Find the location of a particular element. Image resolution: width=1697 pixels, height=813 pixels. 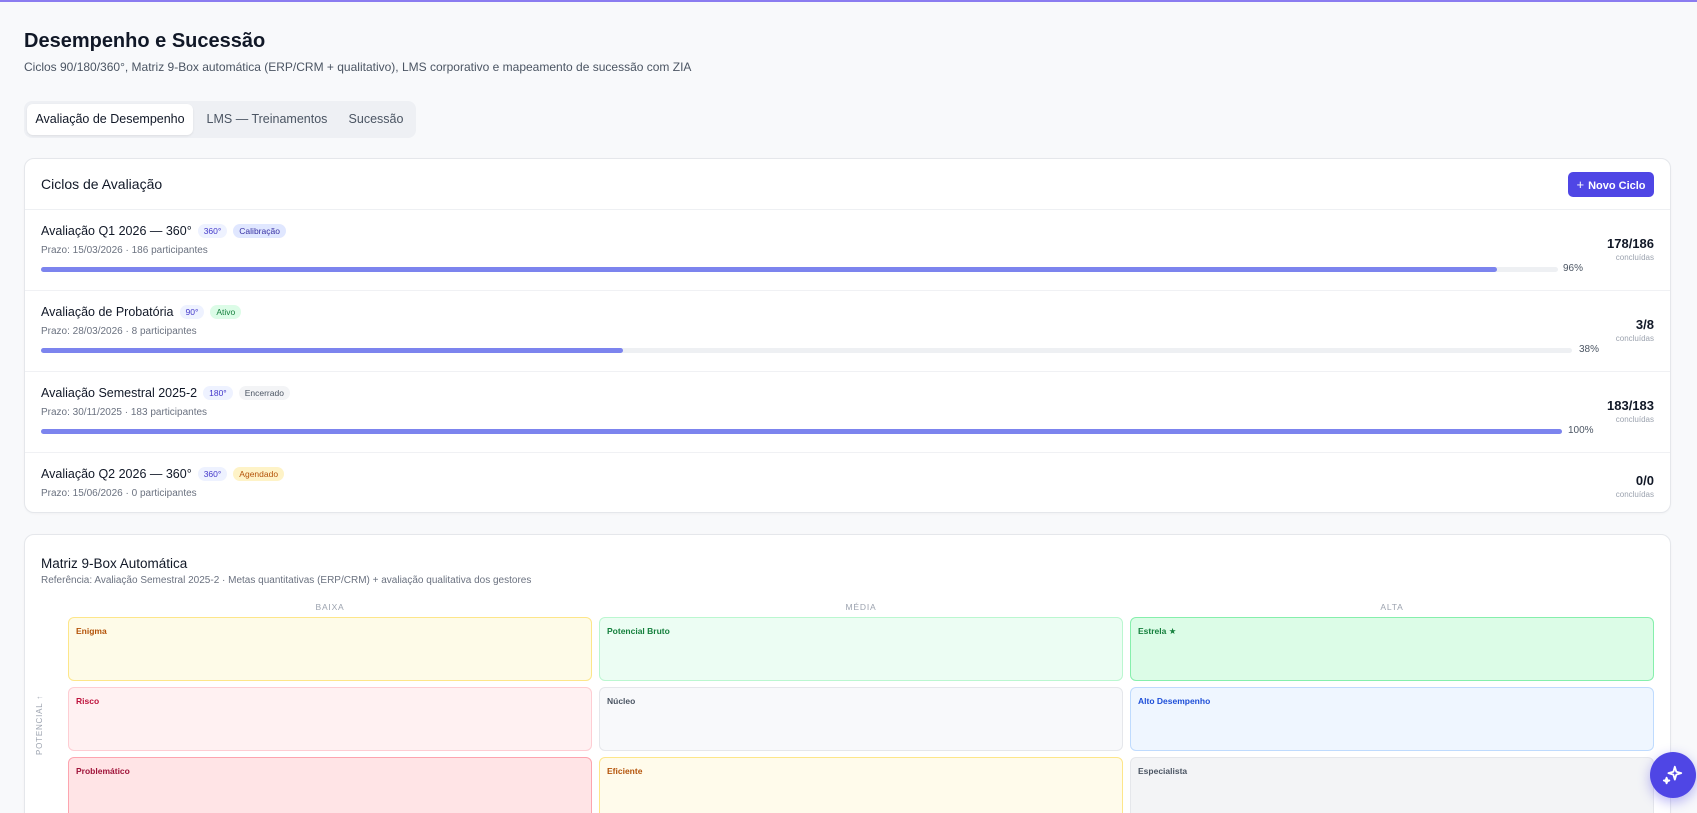

cycle-status-badge: Ativo is located at coordinates (226, 312).